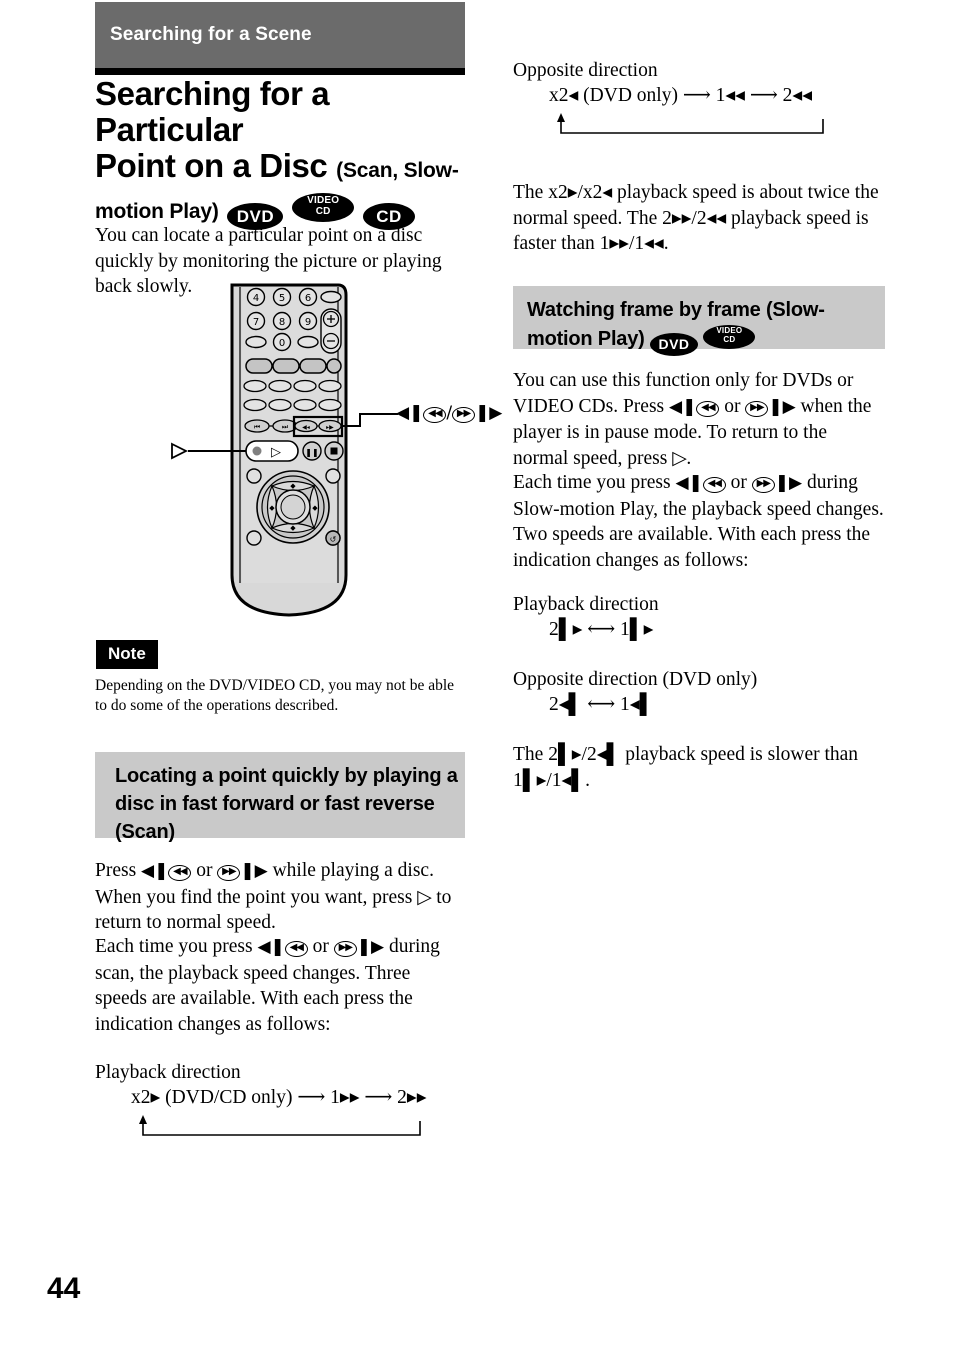  What do you see at coordinates (281, 1126) in the screenshot?
I see `scan-playback-loop-arrow` at bounding box center [281, 1126].